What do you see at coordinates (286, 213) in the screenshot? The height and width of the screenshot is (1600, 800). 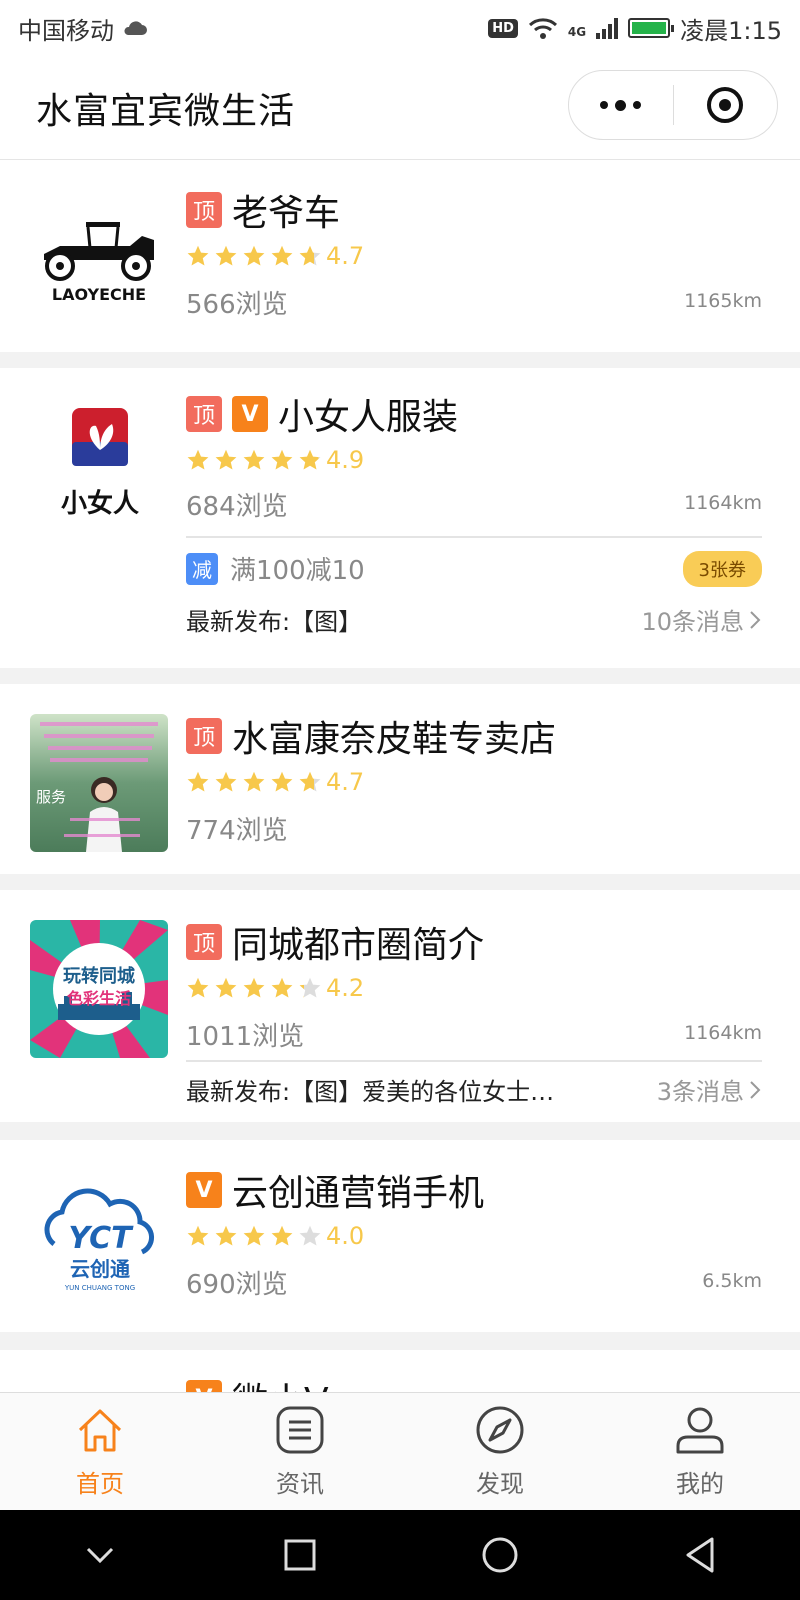 I see `shop-name: 老爷车` at bounding box center [286, 213].